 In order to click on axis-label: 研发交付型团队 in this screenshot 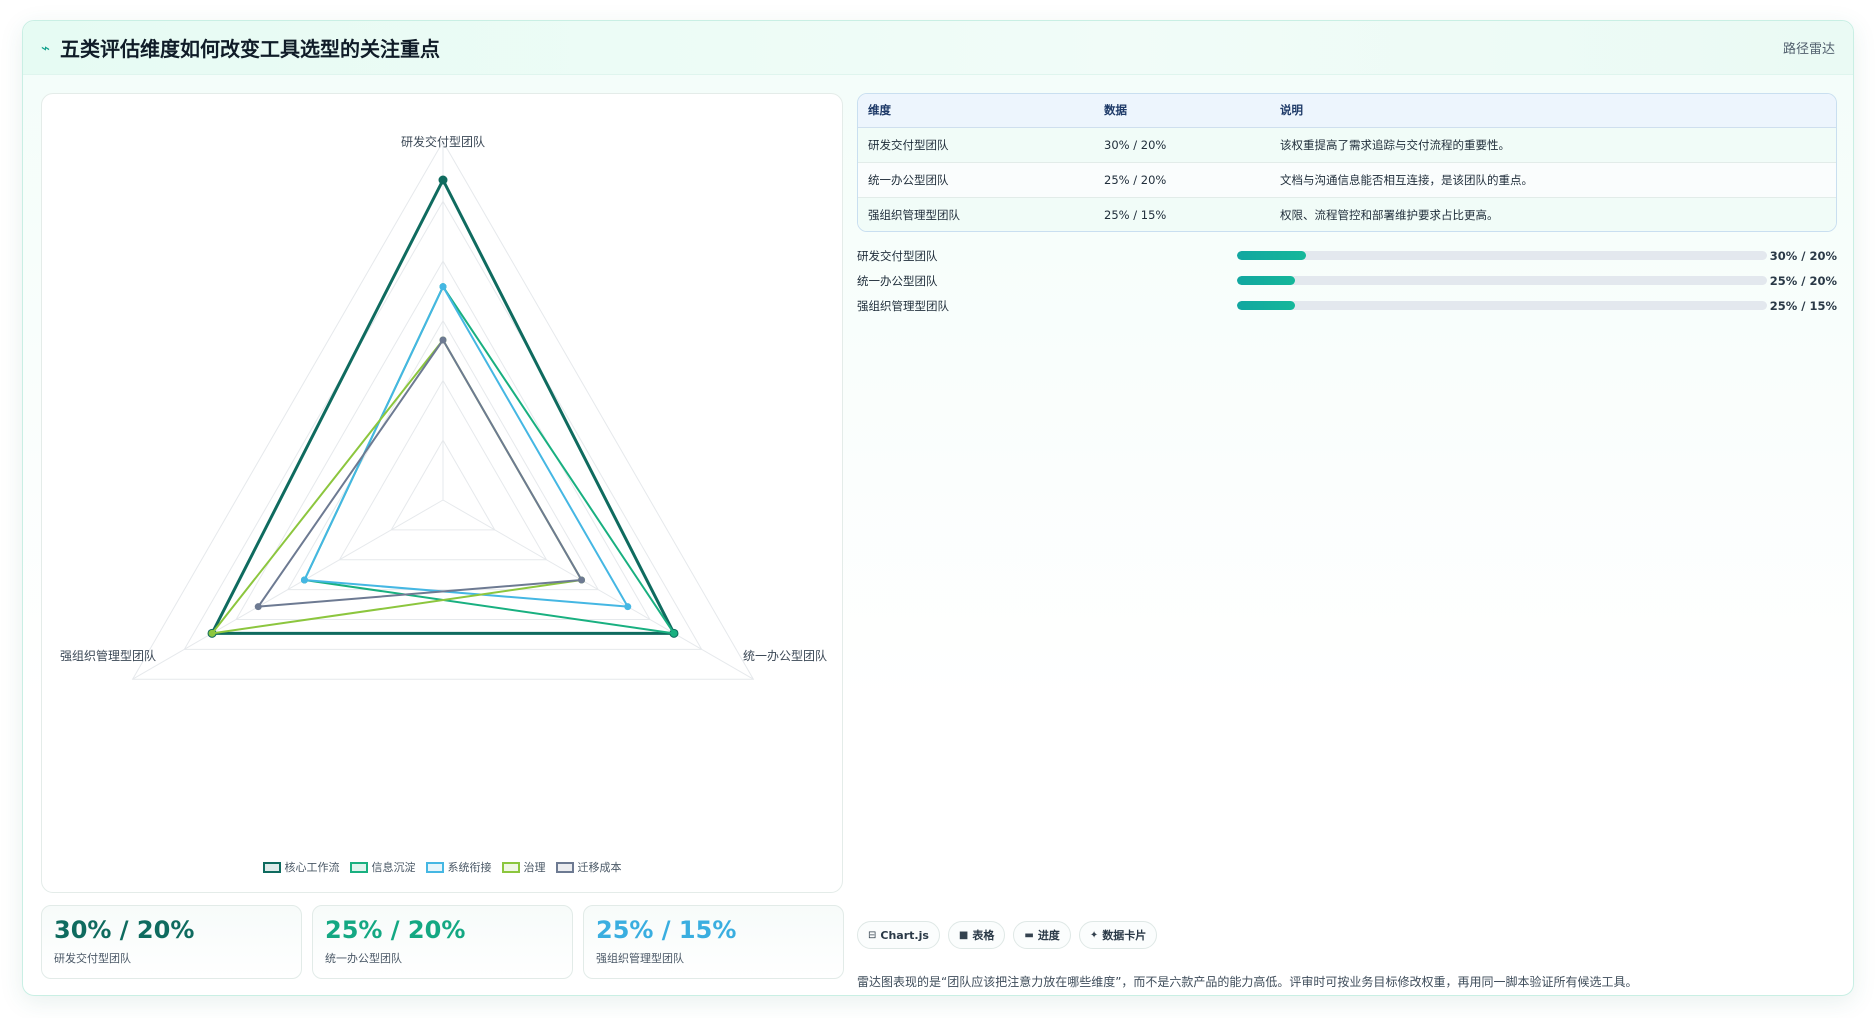, I will do `click(443, 141)`.